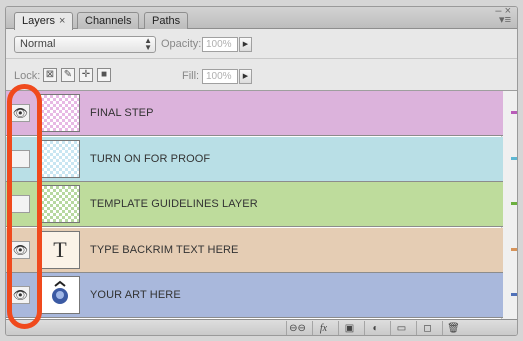 The width and height of the screenshot is (523, 341). I want to click on adjustment-icon: ◐, so click(375, 328).